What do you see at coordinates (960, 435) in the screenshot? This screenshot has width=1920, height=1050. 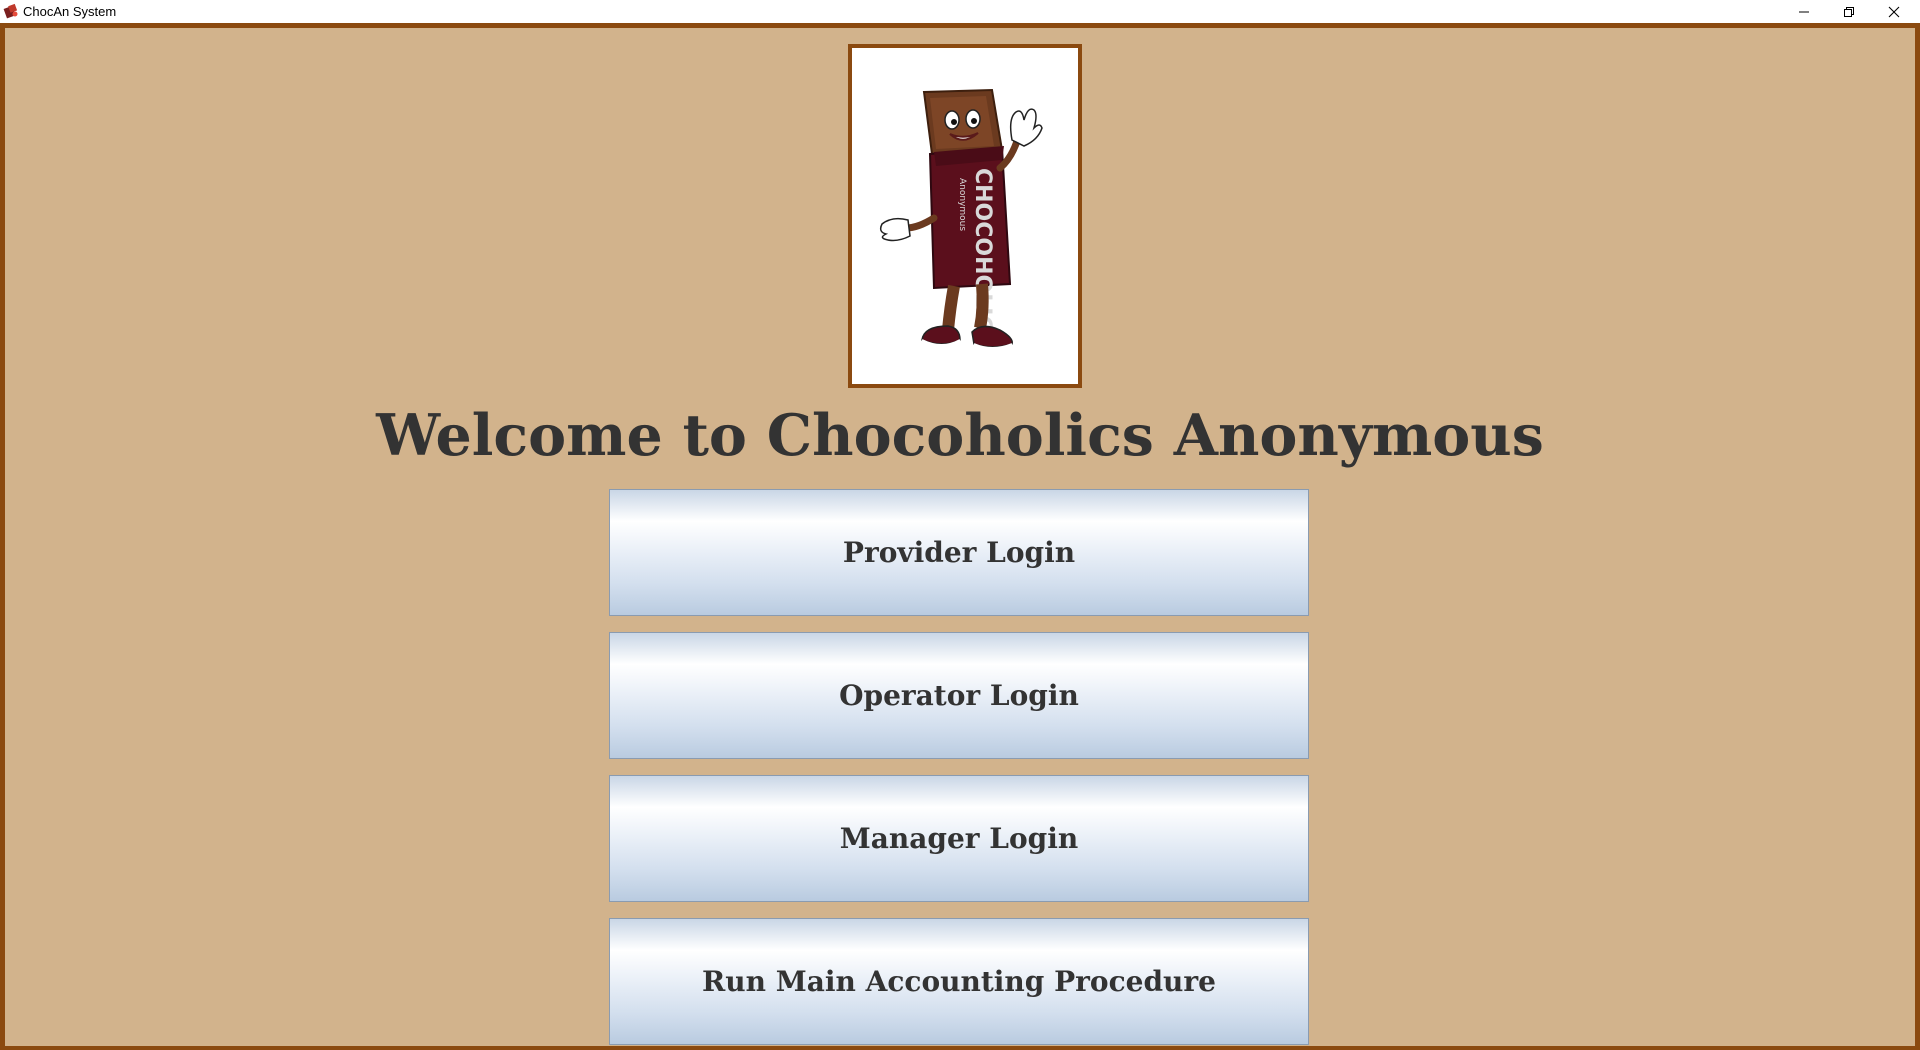 I see `welcome-heading: Welcome to Chocoholics Anonymous` at bounding box center [960, 435].